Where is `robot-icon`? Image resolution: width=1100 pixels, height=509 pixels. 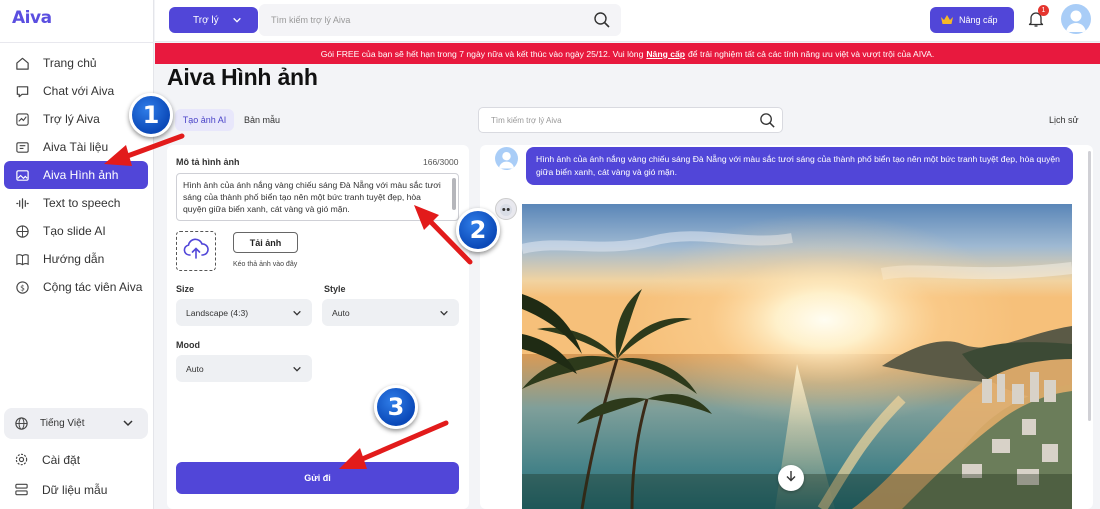 robot-icon is located at coordinates (506, 210).